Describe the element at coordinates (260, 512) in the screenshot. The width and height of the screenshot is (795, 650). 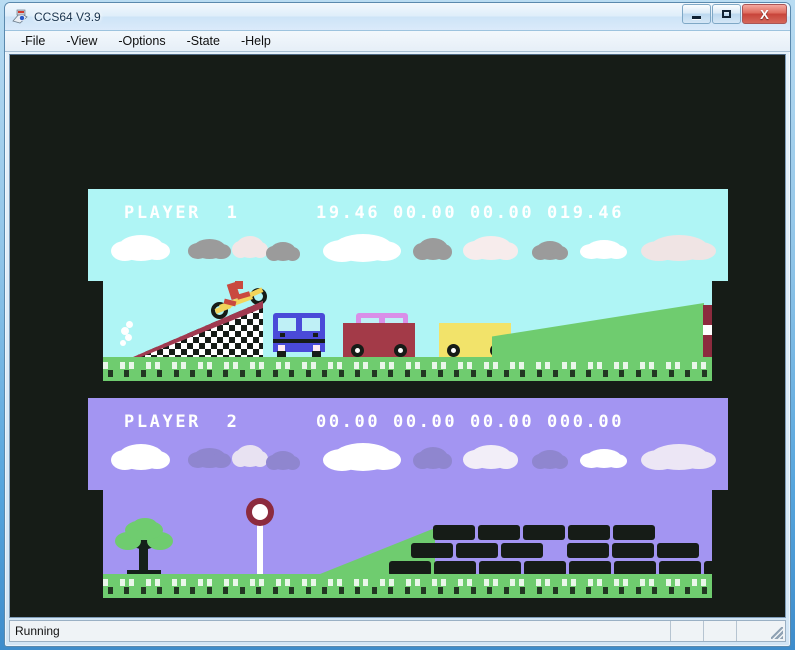
I see `sign-disc` at that location.